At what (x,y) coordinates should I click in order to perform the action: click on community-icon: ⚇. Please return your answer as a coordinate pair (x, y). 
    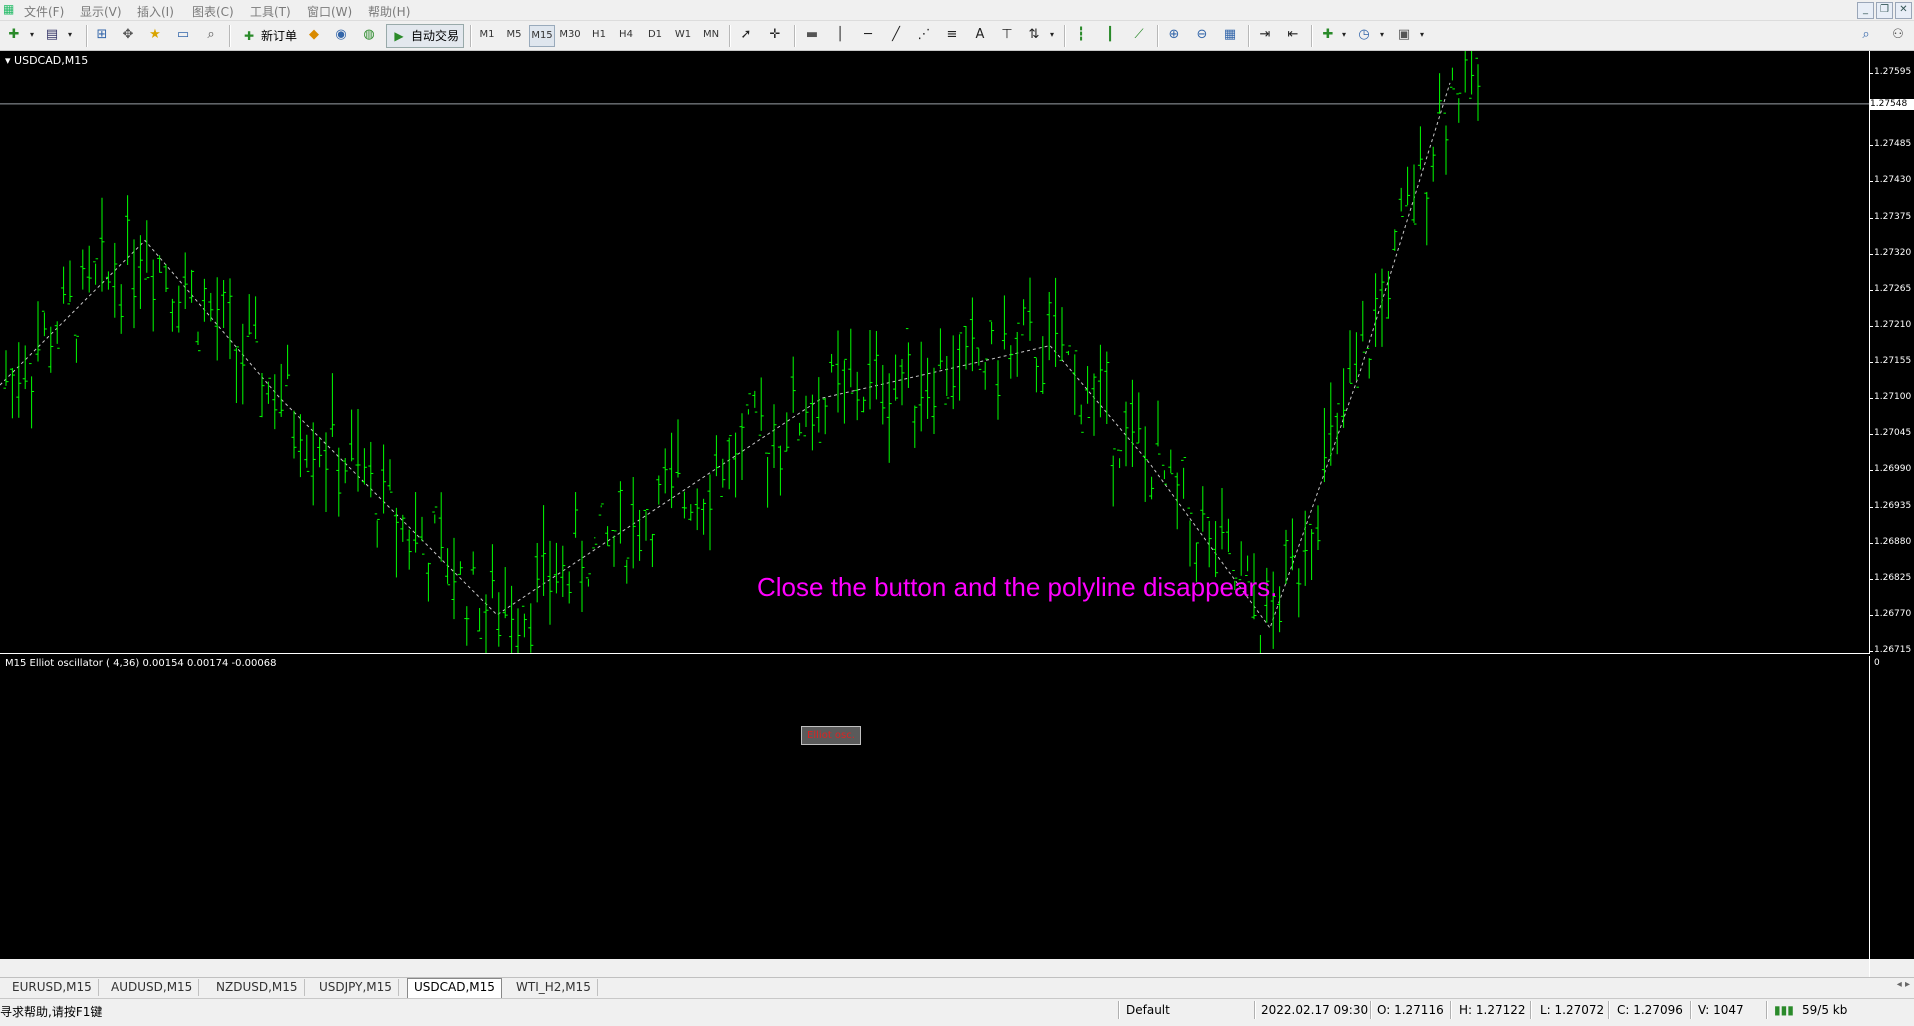
    Looking at the image, I should click on (1898, 35).